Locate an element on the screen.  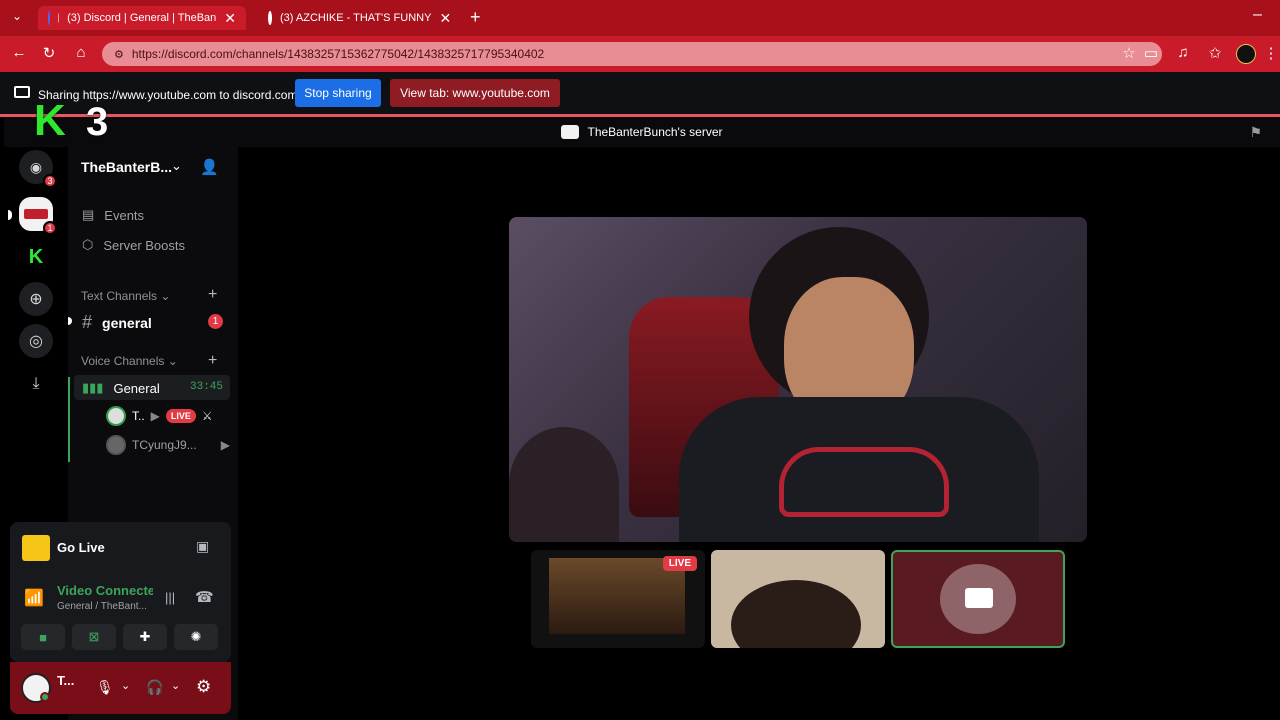
window-title: TheBanterBunch's server is located at coordinates (655, 132).